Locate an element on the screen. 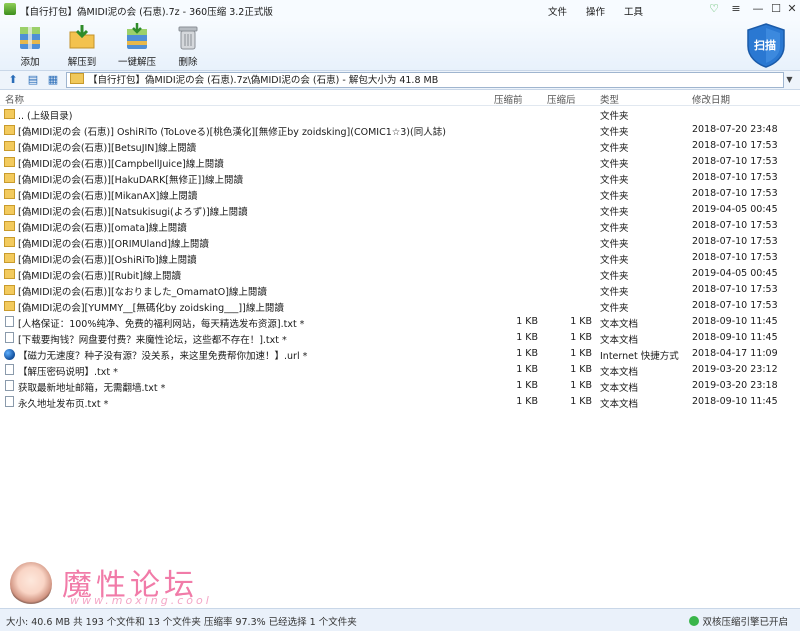  file-name: 获取最新地址邮箱，无需翻墙.txt * is located at coordinates (92, 388).